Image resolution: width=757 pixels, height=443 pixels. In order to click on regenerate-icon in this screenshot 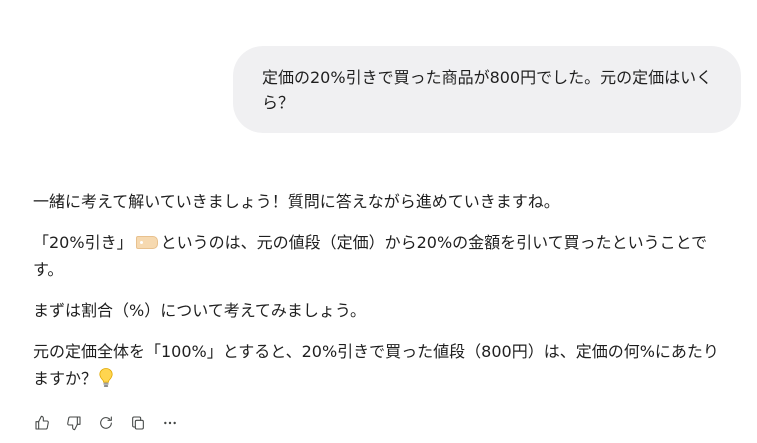, I will do `click(106, 422)`.